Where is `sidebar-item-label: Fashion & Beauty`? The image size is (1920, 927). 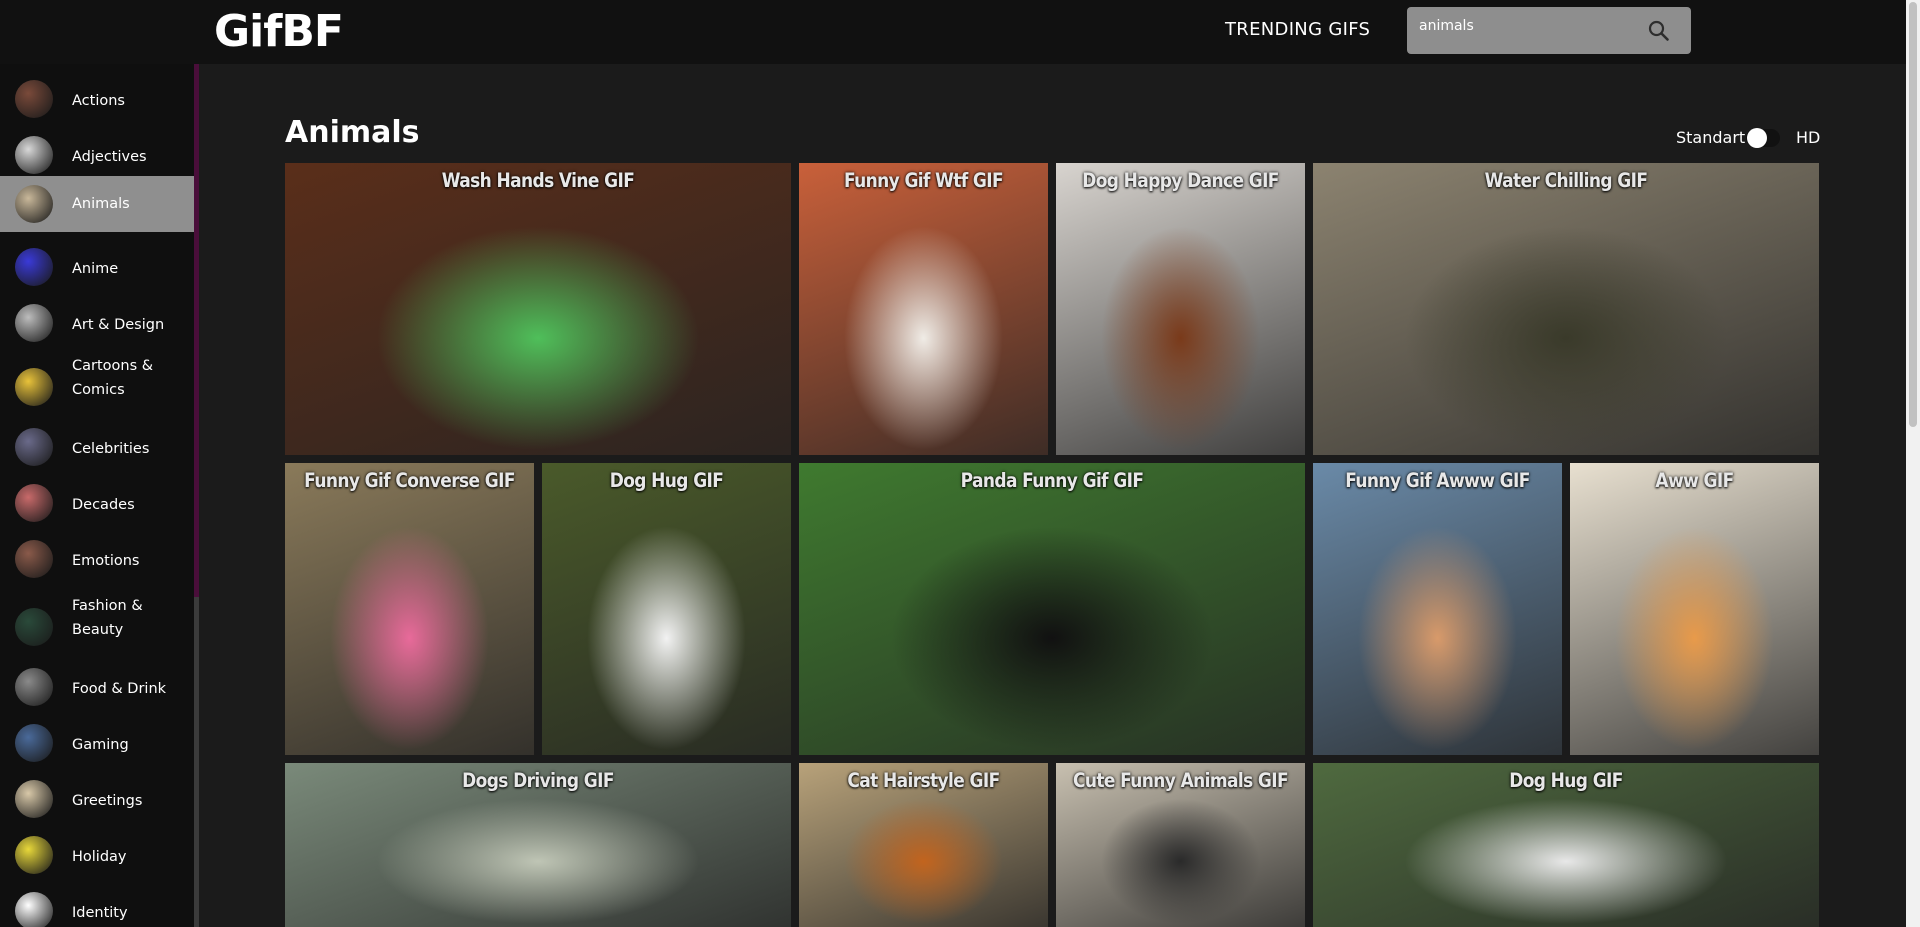 sidebar-item-label: Fashion & Beauty is located at coordinates (107, 618).